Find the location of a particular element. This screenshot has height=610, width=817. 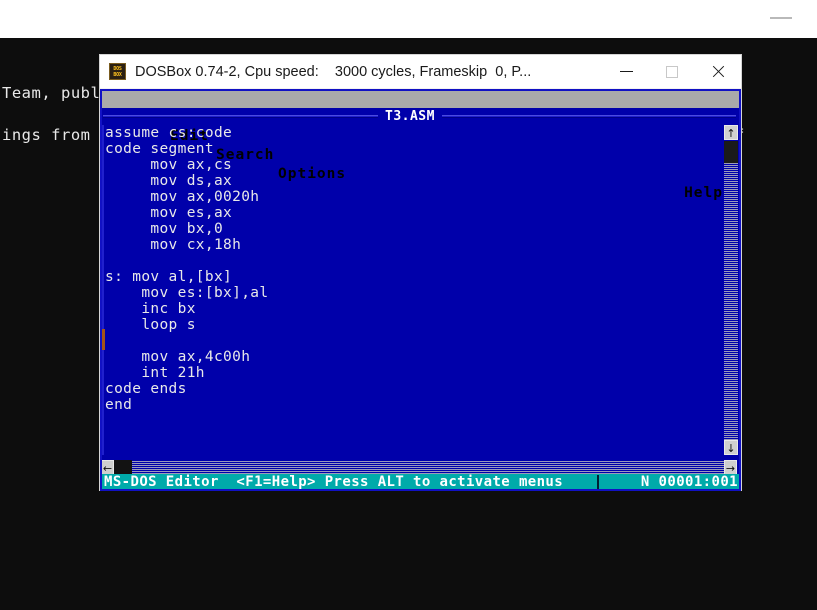

code-line: code ends is located at coordinates (420, 389).